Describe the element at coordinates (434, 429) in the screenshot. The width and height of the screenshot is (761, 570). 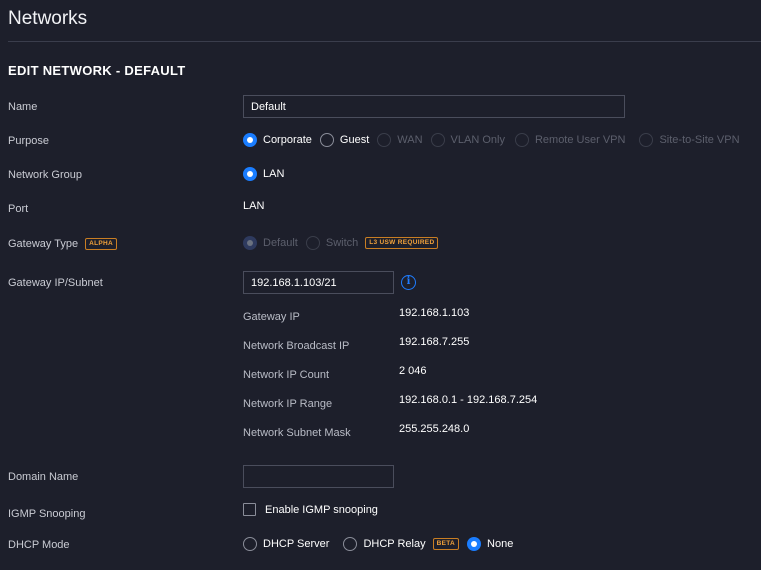
I see `subnet-mask-value: 255.255.248.0` at that location.